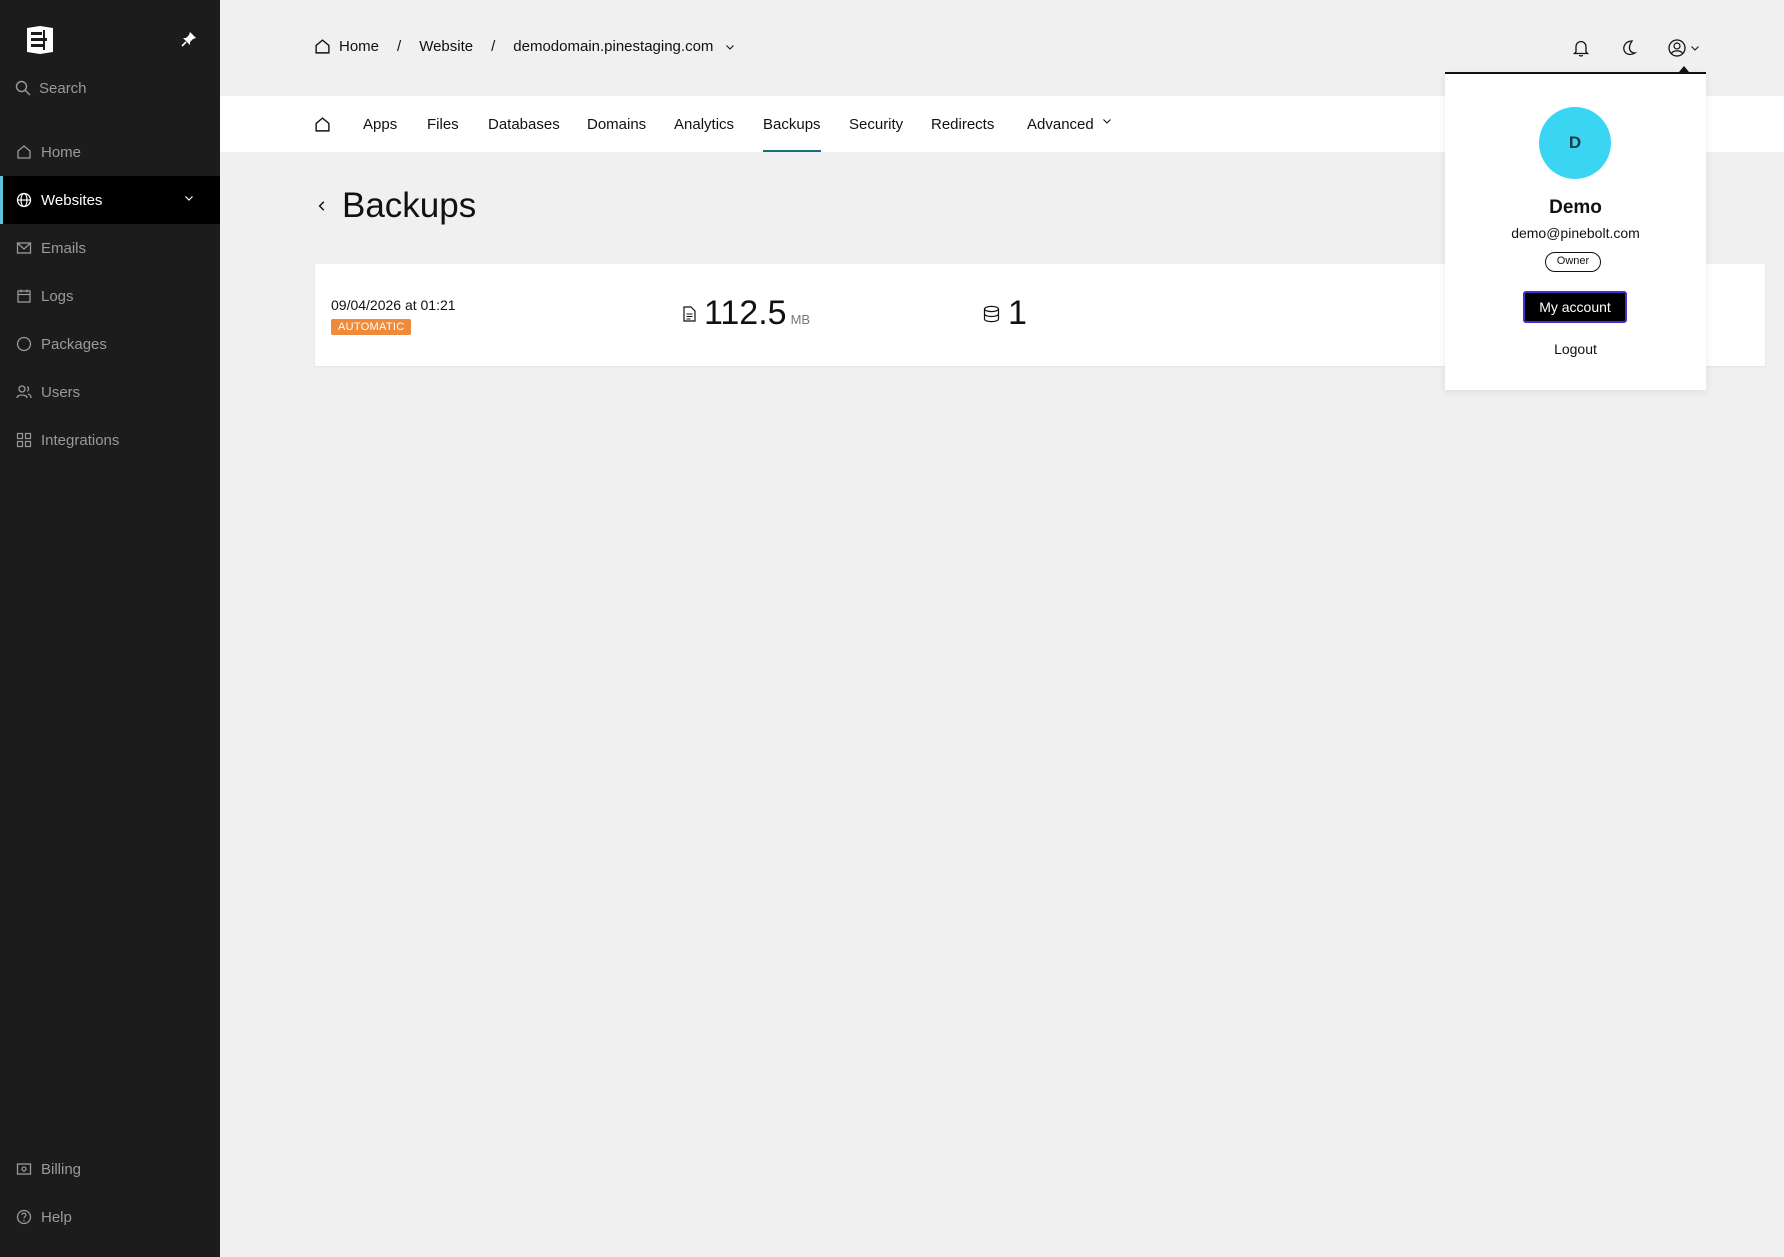 This screenshot has height=1257, width=1784. I want to click on tab-advanced: Advanced, so click(1069, 124).